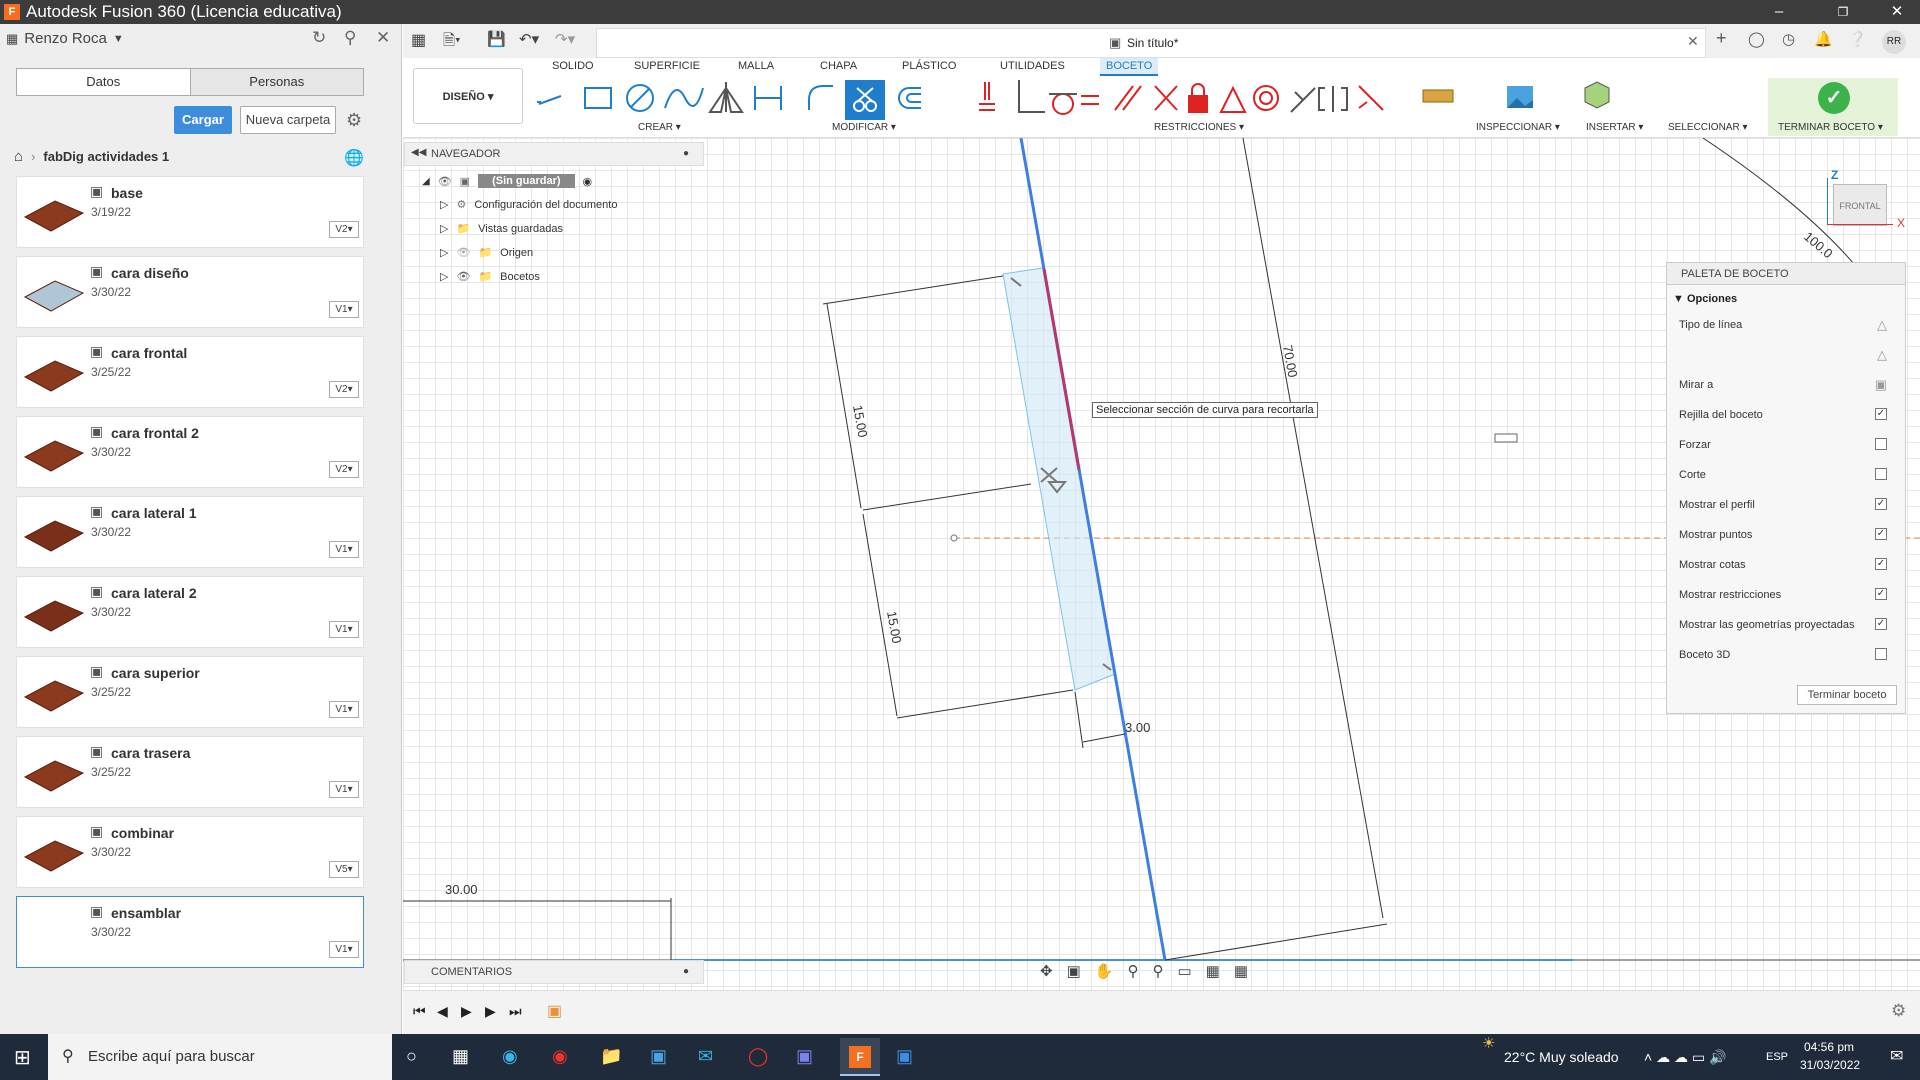  What do you see at coordinates (1786, 624) in the screenshot?
I see `palette-row: Mostrar las geometrías proyectadas ✓` at bounding box center [1786, 624].